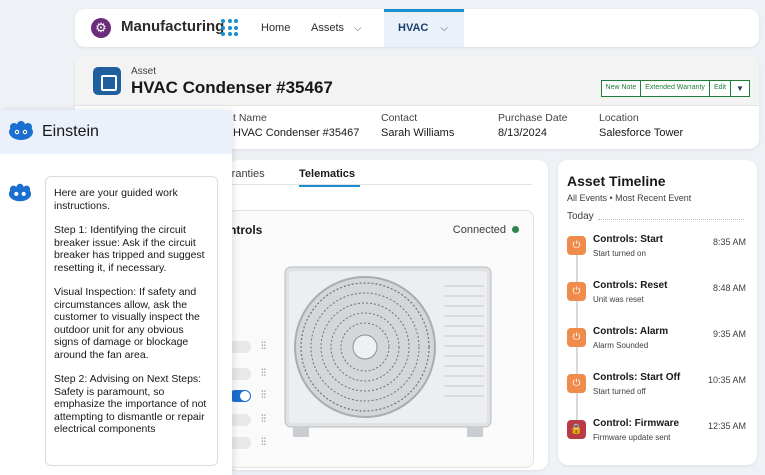  I want to click on extended-warranty-button: Extended Warranty, so click(675, 88).